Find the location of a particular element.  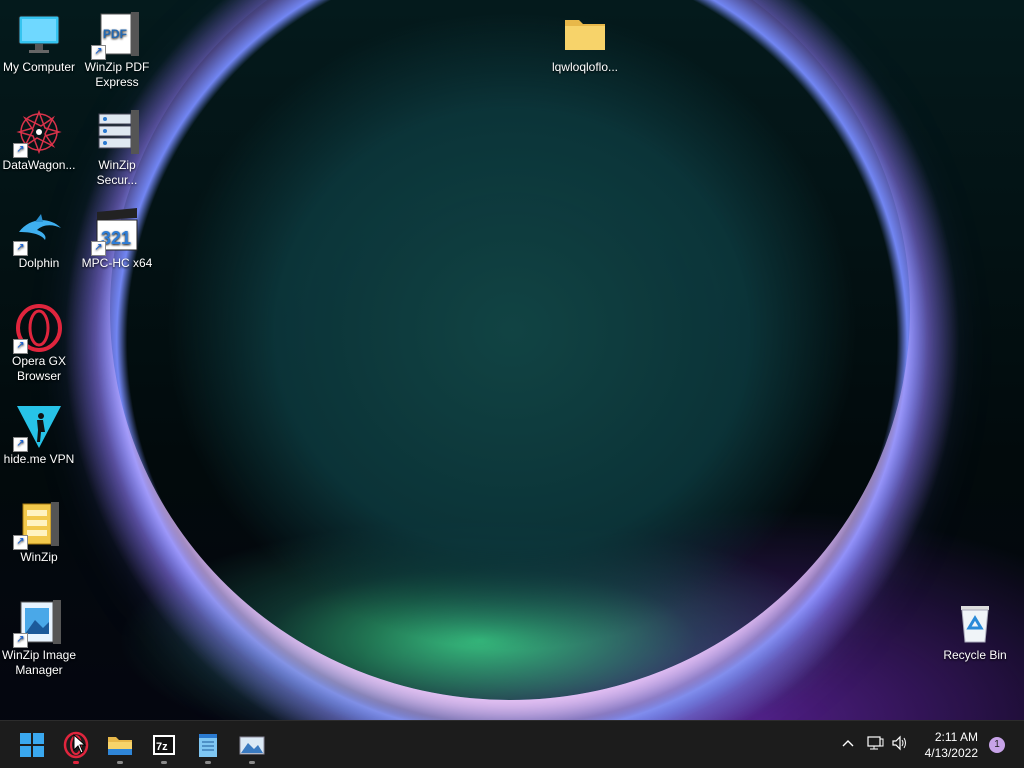

taskbar-image-viewer is located at coordinates (252, 745).